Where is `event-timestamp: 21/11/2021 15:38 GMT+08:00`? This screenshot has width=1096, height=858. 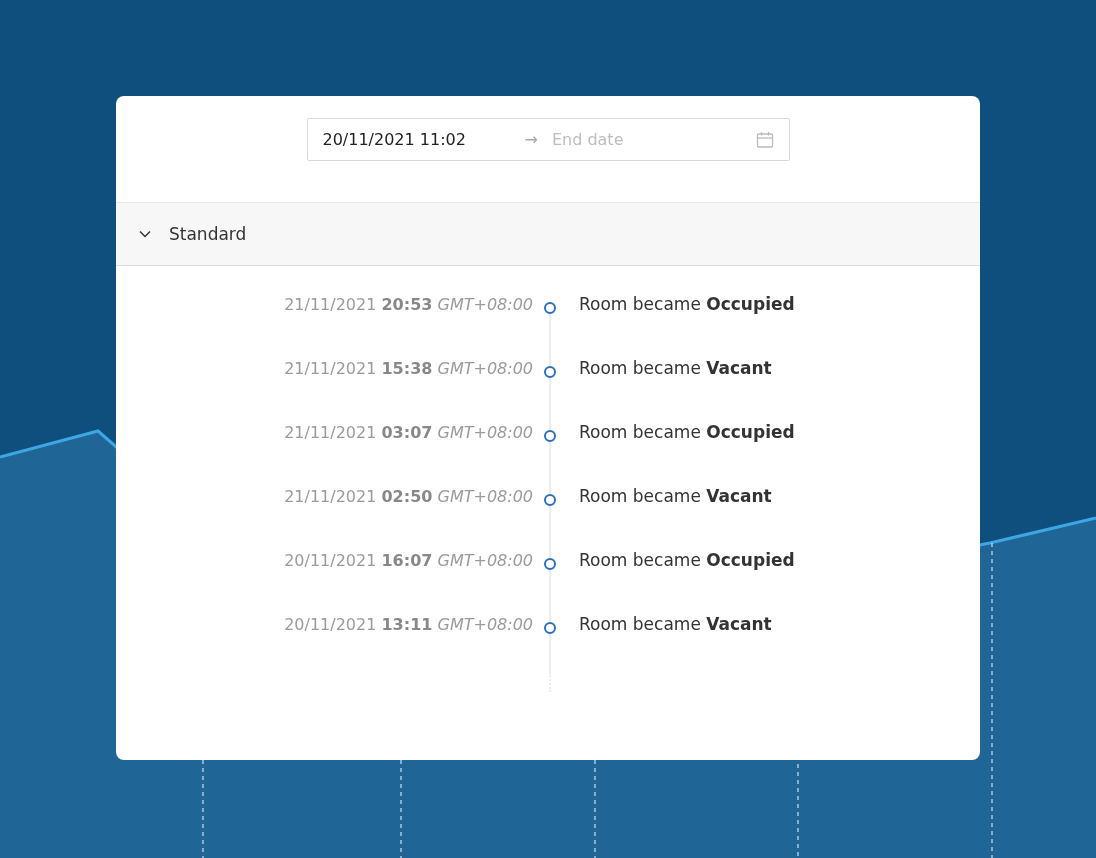 event-timestamp: 21/11/2021 15:38 GMT+08:00 is located at coordinates (408, 369).